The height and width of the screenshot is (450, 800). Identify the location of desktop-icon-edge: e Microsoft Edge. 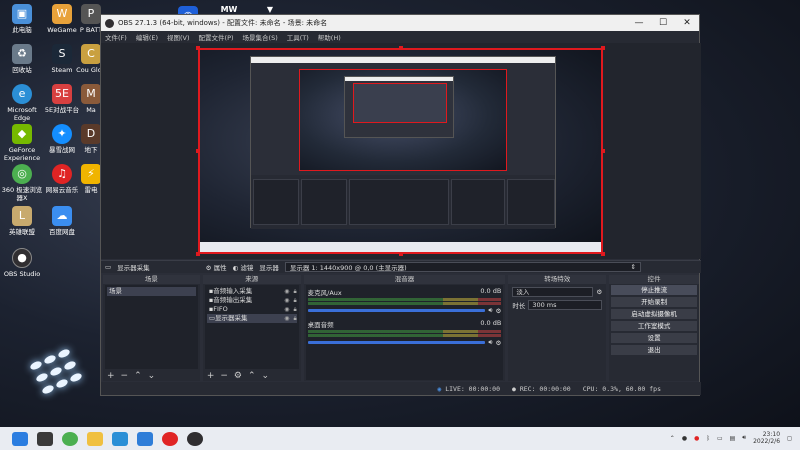
(22, 103).